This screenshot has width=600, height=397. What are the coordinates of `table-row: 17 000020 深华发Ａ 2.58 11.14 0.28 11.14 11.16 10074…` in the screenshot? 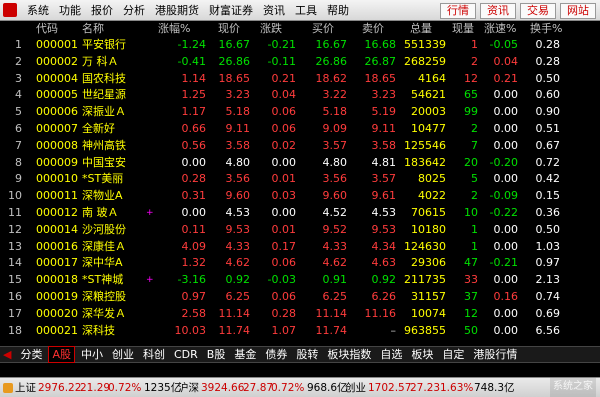 It's located at (300, 314).